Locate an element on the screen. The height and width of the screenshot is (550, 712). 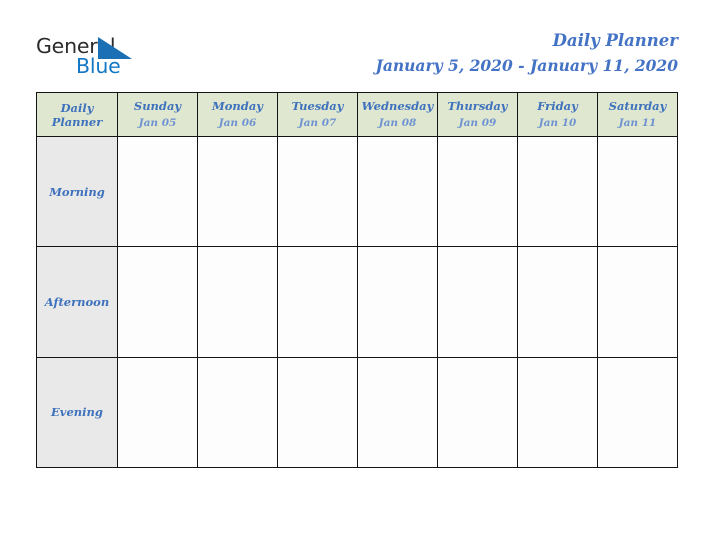
day-name-wednesday: Wednesday is located at coordinates (397, 105).